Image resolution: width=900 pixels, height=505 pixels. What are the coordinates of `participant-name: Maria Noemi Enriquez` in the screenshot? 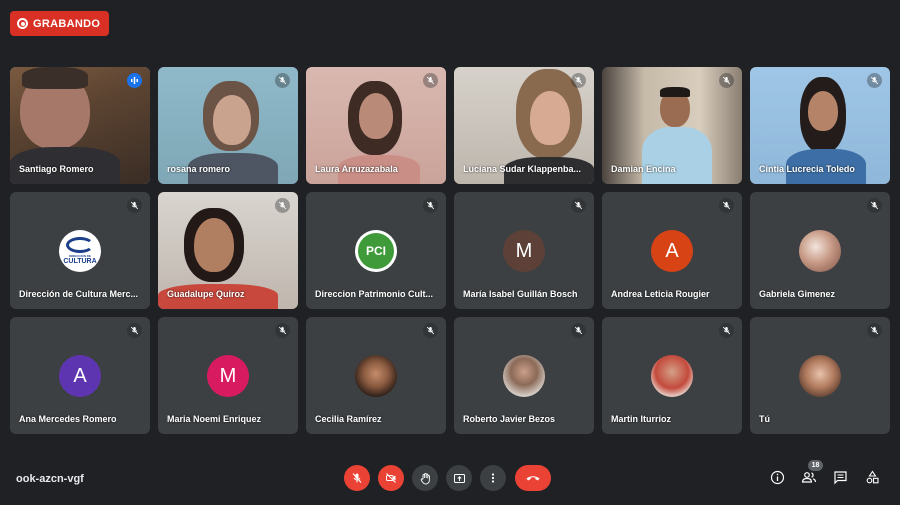 It's located at (214, 419).